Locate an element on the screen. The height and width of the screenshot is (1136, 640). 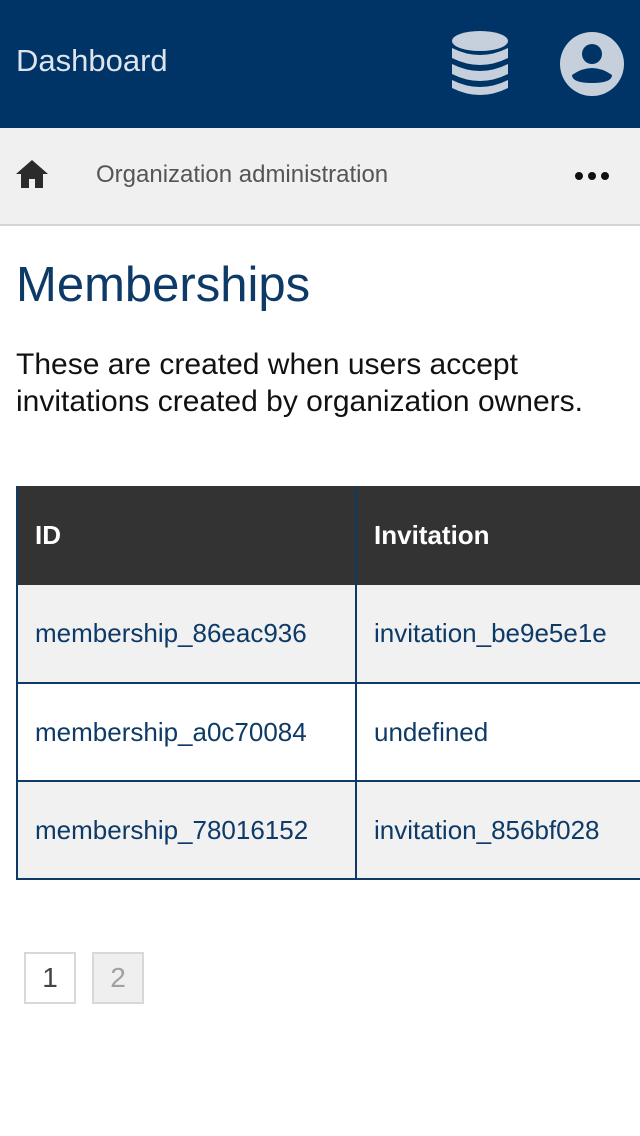
membership-id-cell: membership_86eac936 is located at coordinates (186, 634).